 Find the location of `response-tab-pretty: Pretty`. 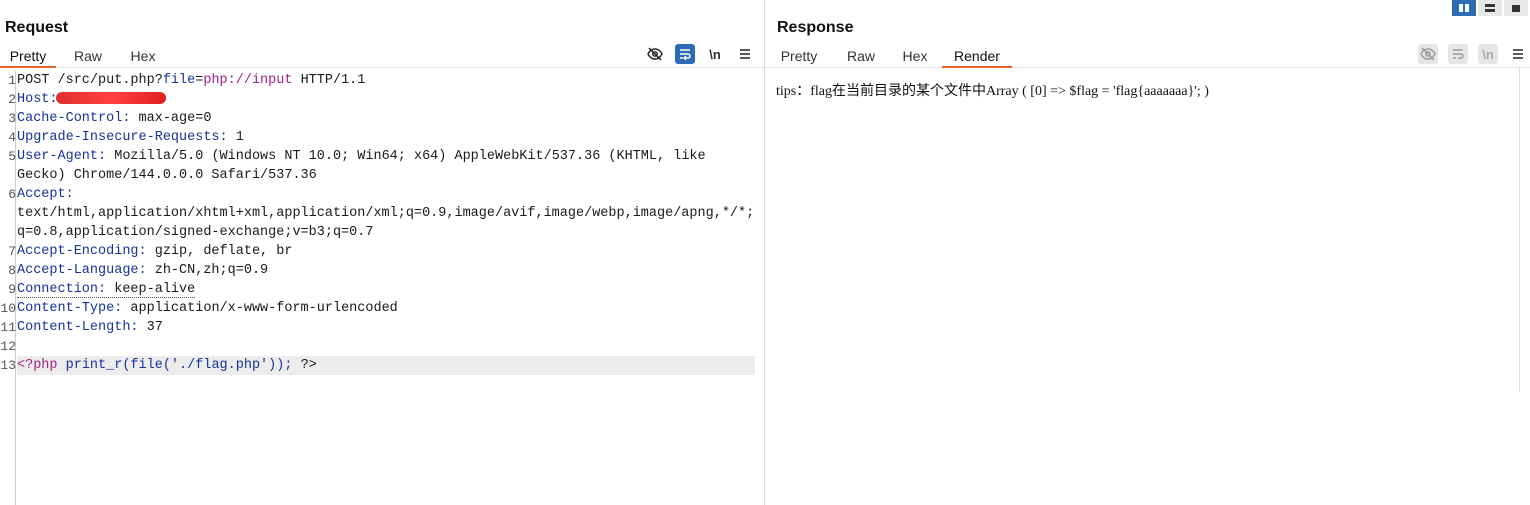

response-tab-pretty: Pretty is located at coordinates (799, 57).